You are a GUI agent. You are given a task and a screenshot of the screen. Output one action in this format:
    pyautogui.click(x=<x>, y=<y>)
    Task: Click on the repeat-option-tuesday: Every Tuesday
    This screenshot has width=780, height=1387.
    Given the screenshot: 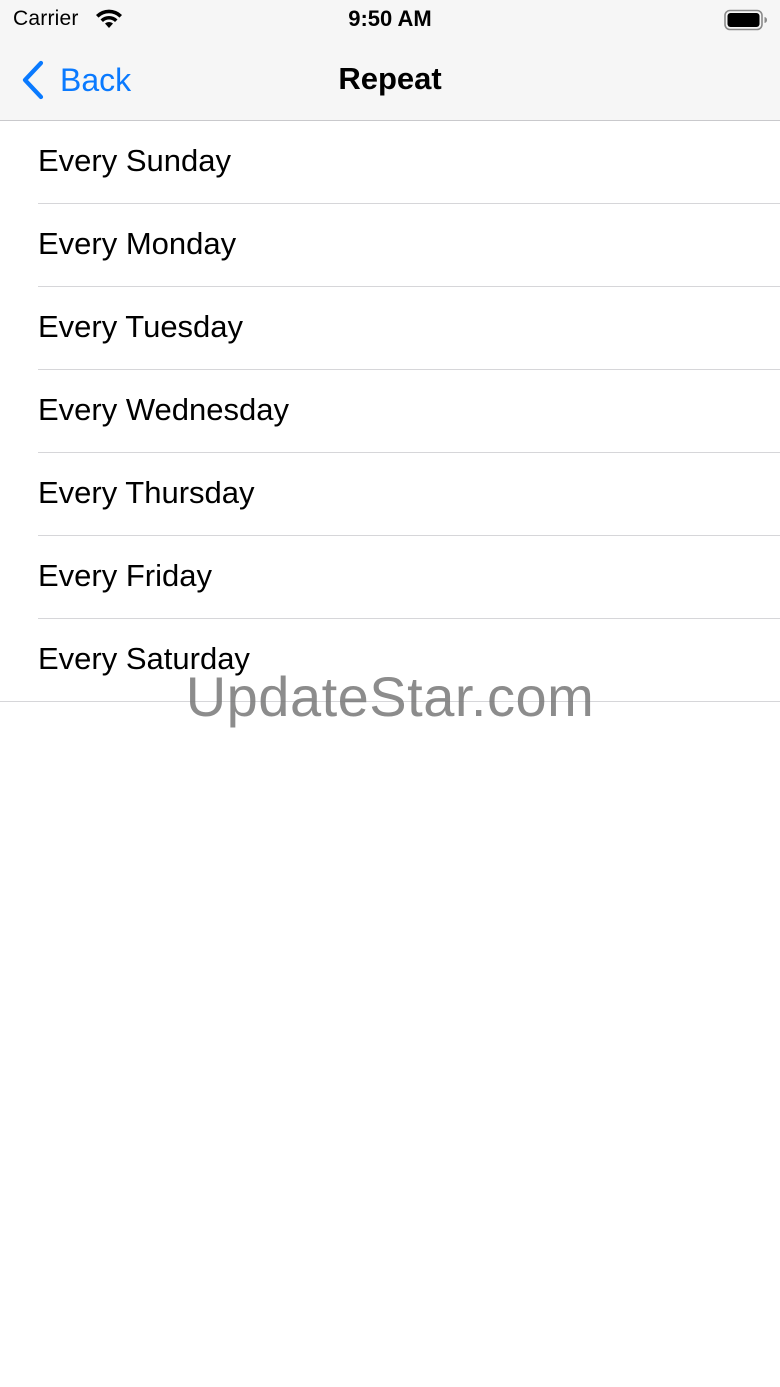 What is the action you would take?
    pyautogui.click(x=390, y=328)
    